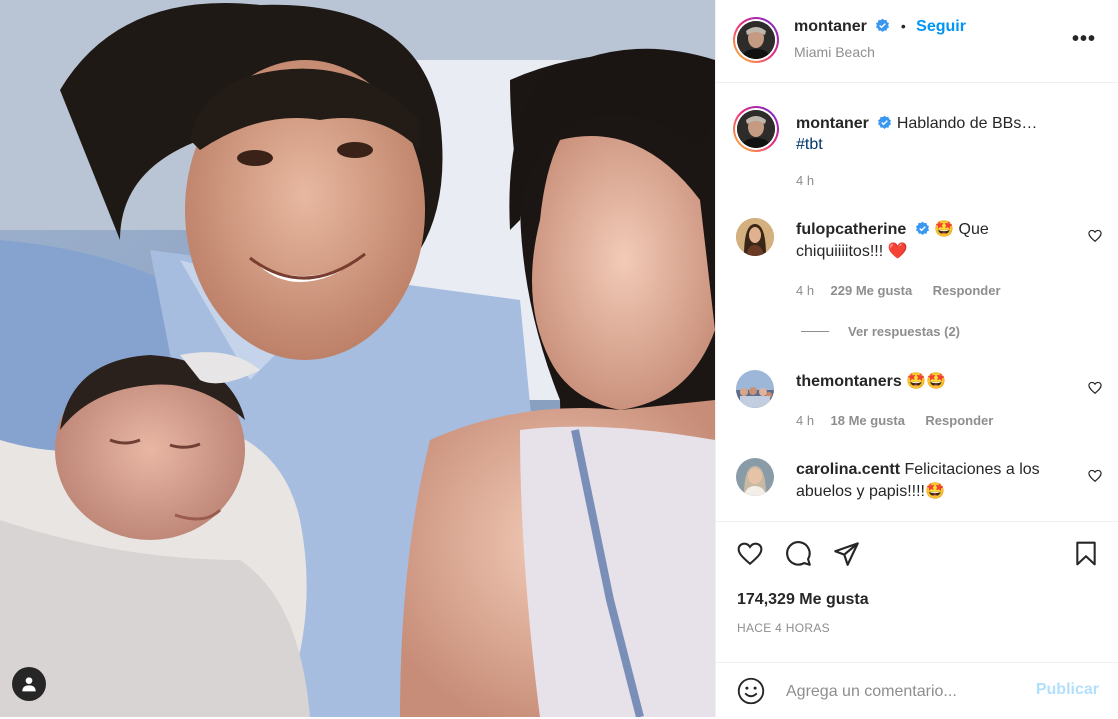 This screenshot has width=1118, height=719. What do you see at coordinates (805, 180) in the screenshot?
I see `caption-time: 4 h` at bounding box center [805, 180].